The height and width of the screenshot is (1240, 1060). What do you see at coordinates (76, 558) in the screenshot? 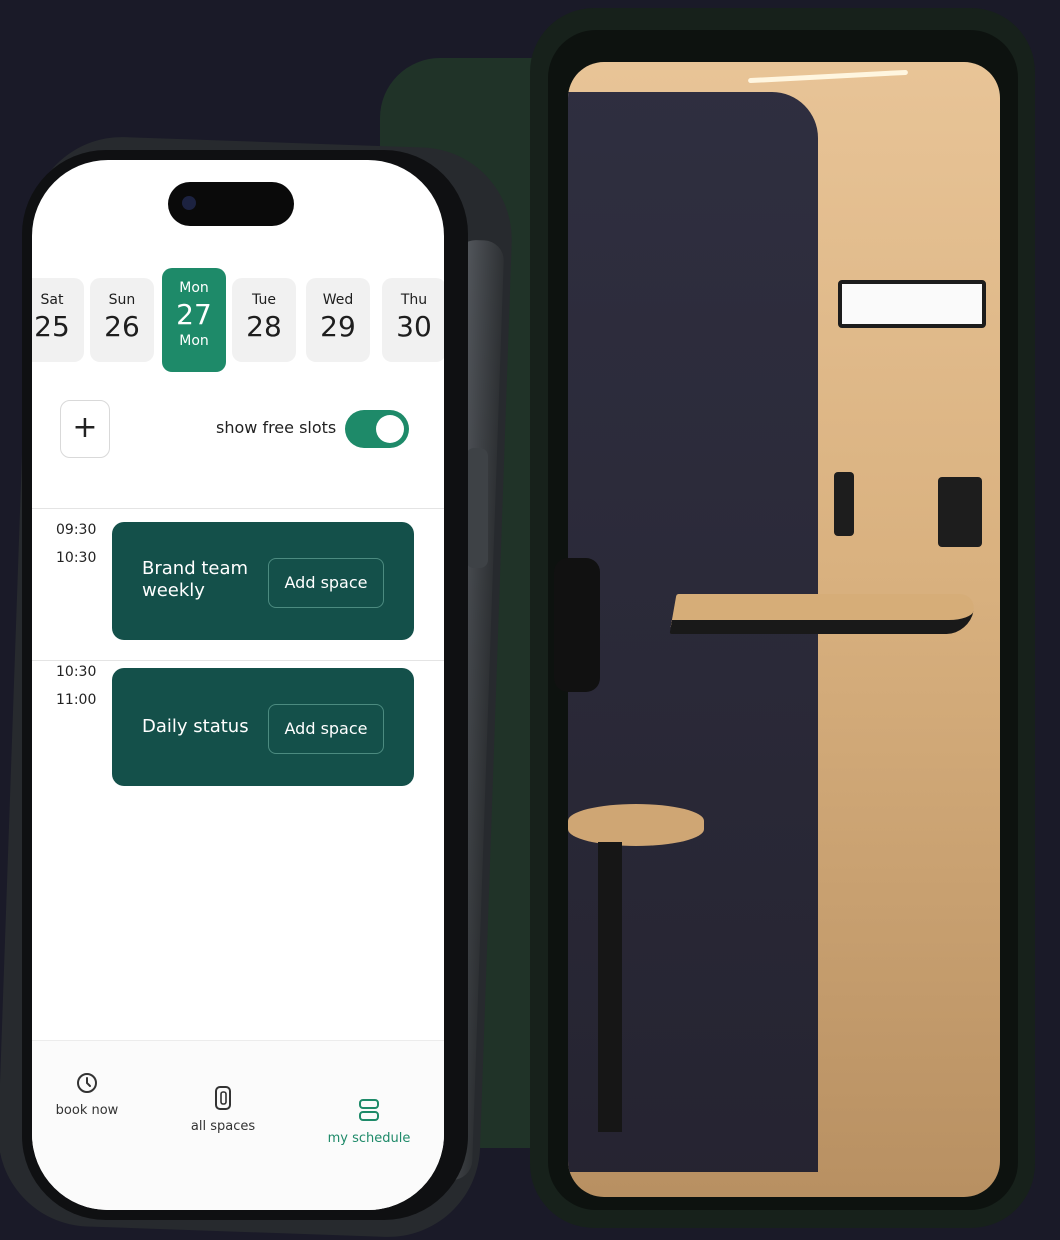
I see `event-end-time: 10:30` at bounding box center [76, 558].